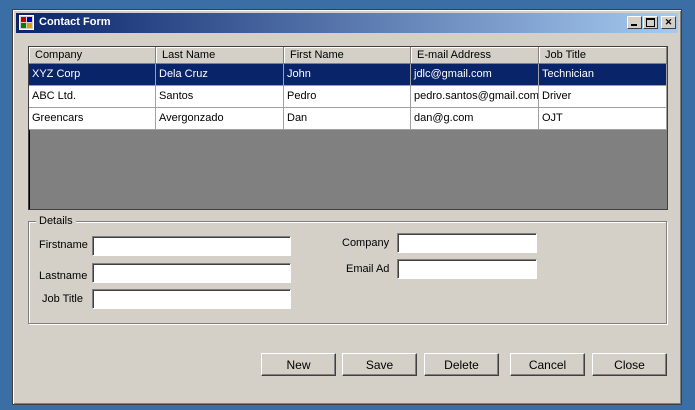 This screenshot has height=410, width=695. I want to click on cell-first-name: John, so click(347, 75).